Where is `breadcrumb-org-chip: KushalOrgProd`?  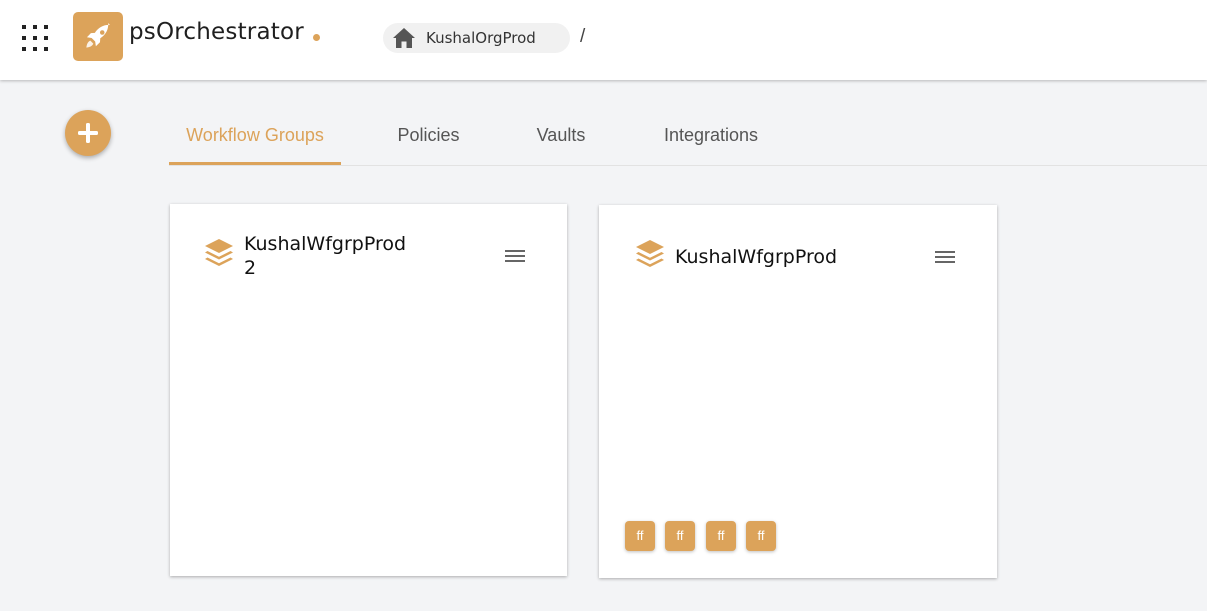
breadcrumb-org-chip: KushalOrgProd is located at coordinates (476, 38).